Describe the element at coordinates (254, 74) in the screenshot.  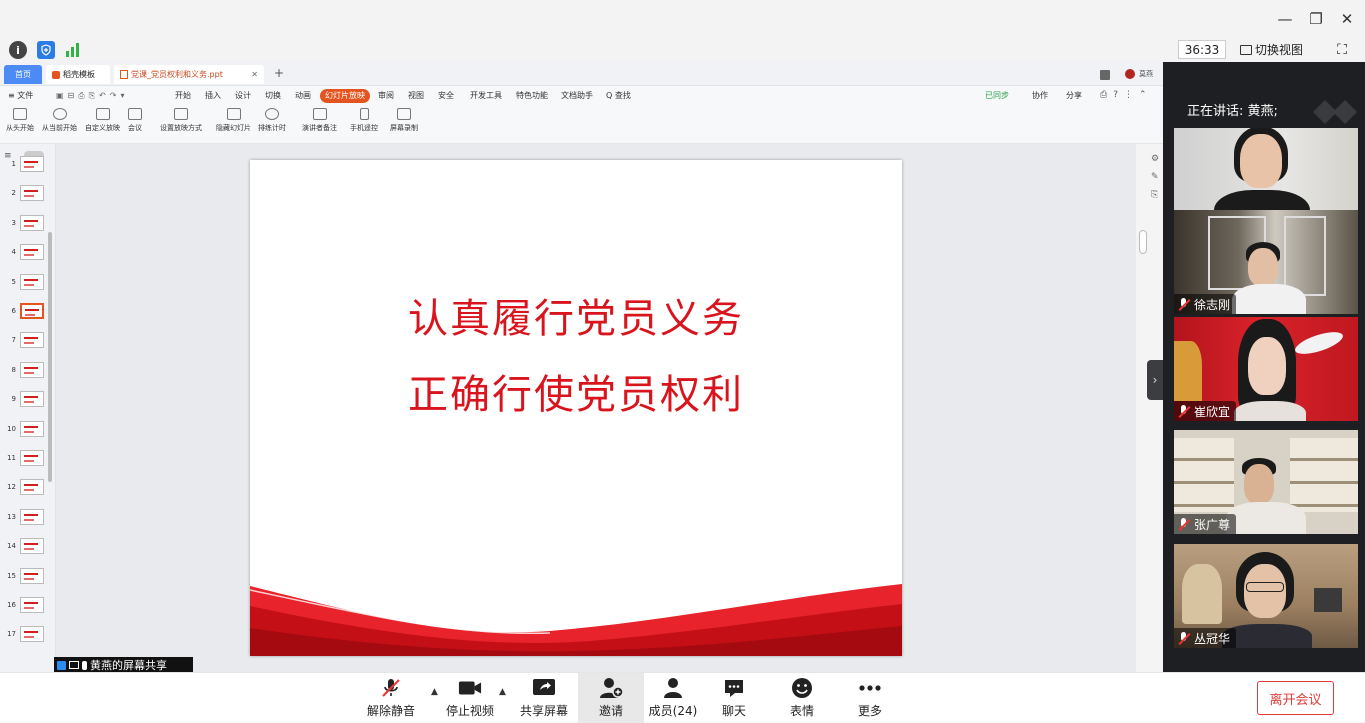
I see `close-tab-icon: ✕` at that location.